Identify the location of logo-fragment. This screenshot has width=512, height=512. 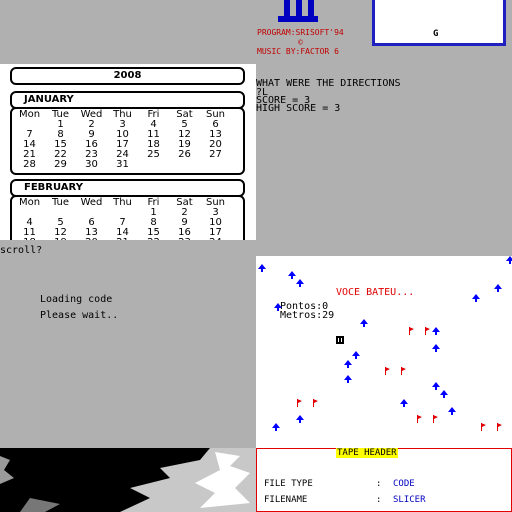
(128, 32).